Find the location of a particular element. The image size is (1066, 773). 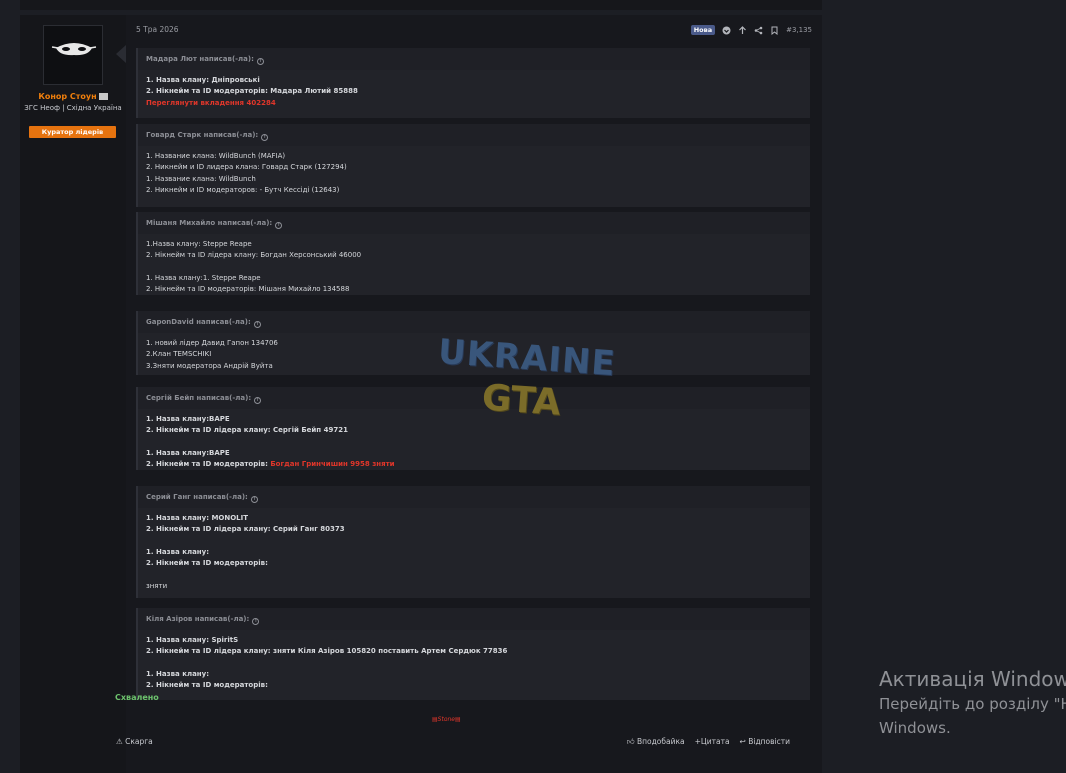

new-badge: Нова is located at coordinates (703, 30).